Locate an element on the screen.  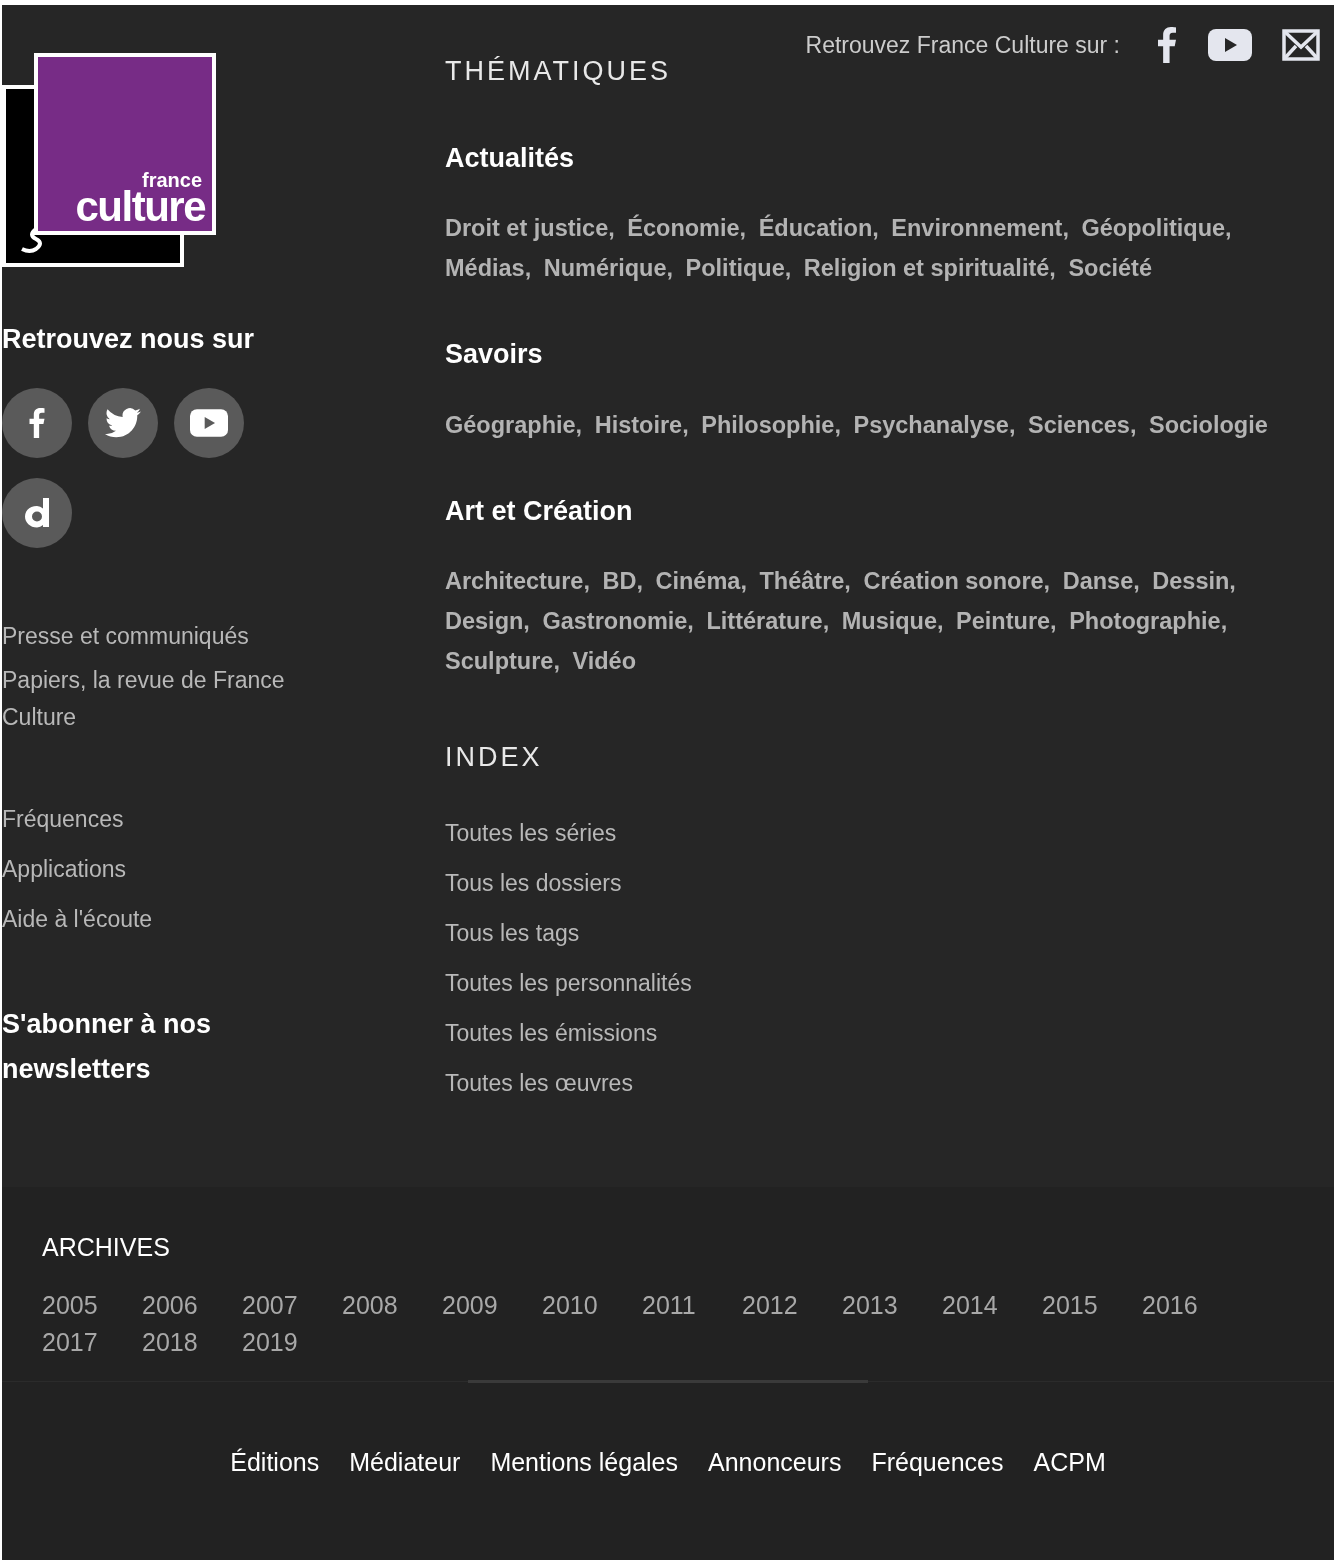
topic-link: Création sonore, is located at coordinates (957, 581).